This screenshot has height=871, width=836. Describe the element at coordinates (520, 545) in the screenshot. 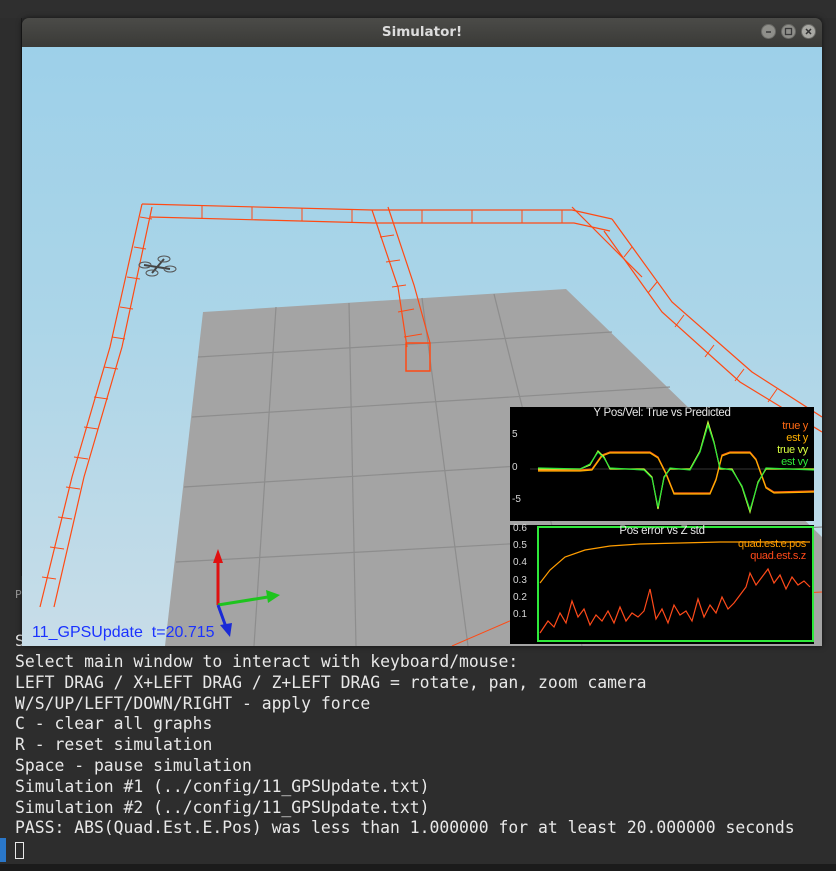

I see `y-tick: 0.5` at that location.